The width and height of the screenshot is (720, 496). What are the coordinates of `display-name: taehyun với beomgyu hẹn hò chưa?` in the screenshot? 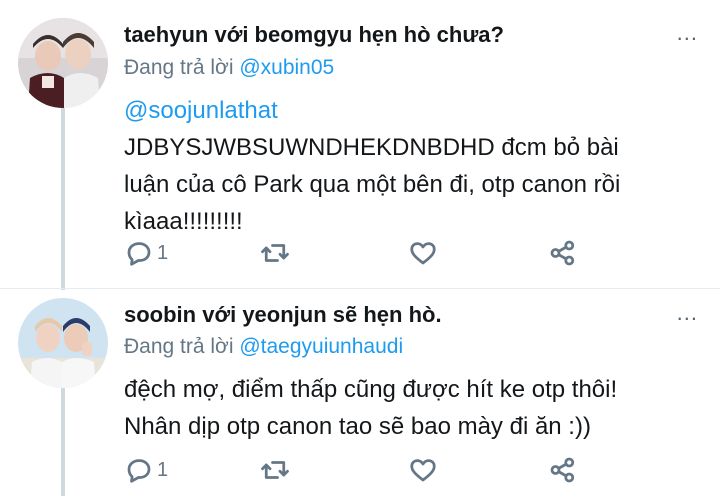 It's located at (314, 35).